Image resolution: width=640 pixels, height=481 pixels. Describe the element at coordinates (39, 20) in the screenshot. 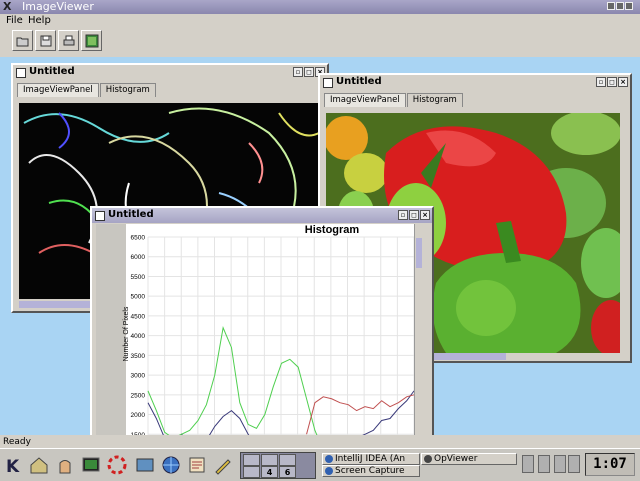

I see `menu-help: Help` at that location.